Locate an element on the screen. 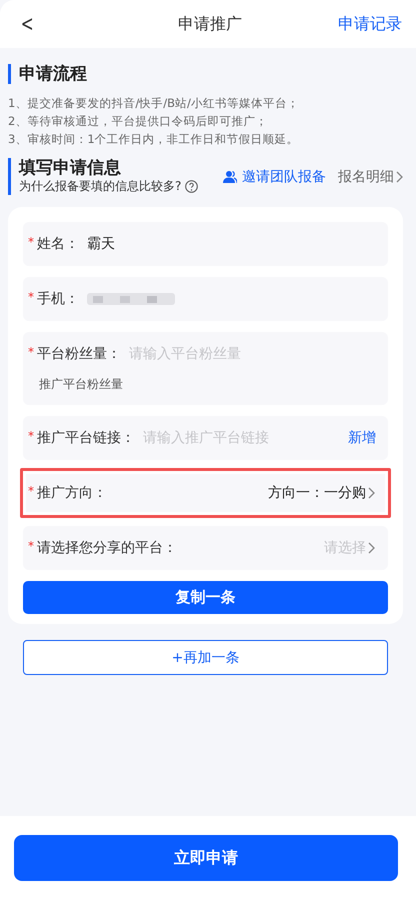 The width and height of the screenshot is (416, 897). people-icon is located at coordinates (230, 177).